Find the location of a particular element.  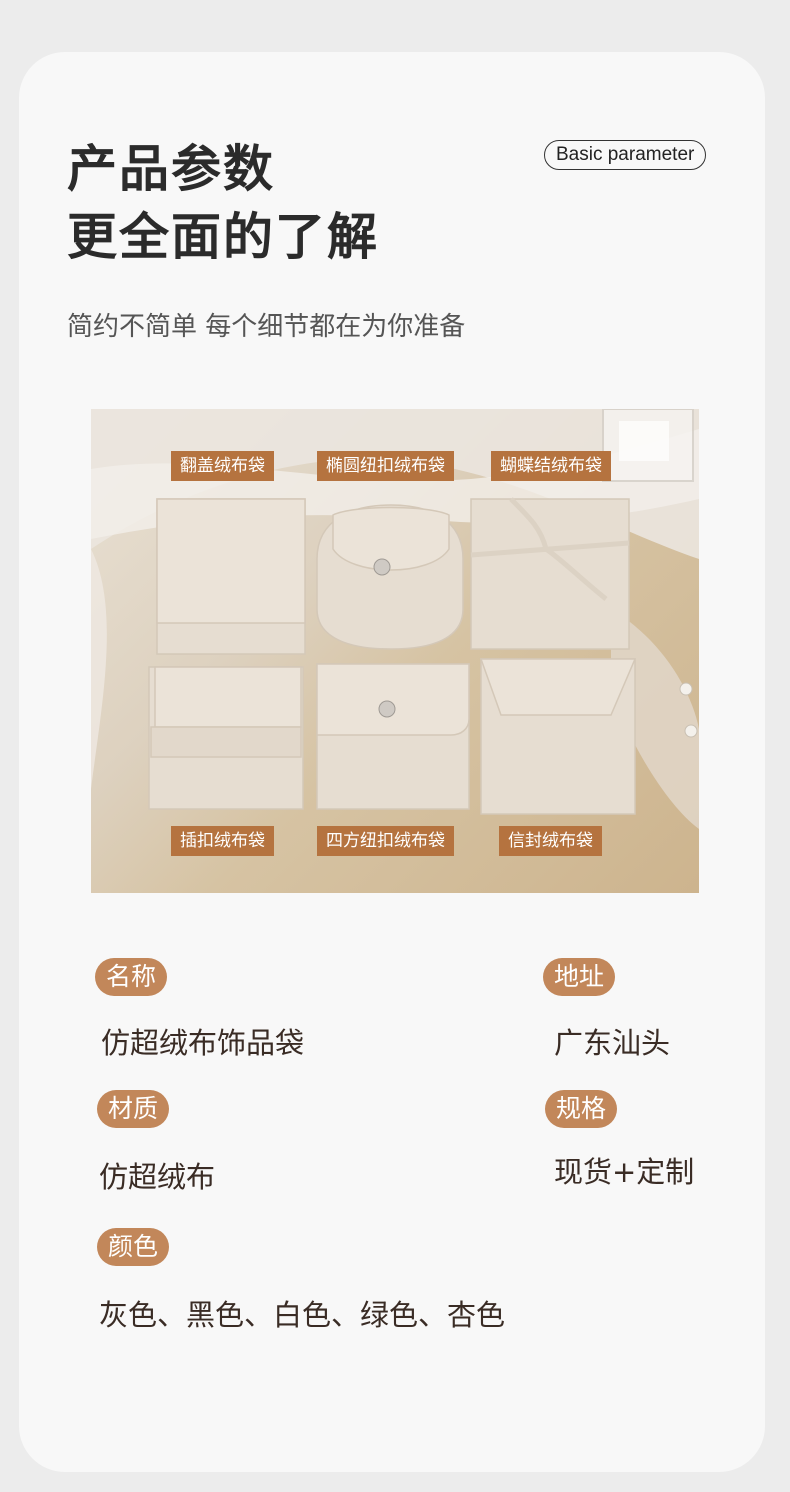

color-value: 灰色、黑色、白色、绿色、杏色 is located at coordinates (302, 1315).